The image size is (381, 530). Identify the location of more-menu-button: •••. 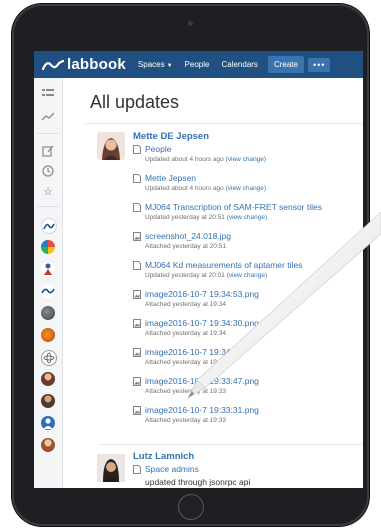
(319, 64).